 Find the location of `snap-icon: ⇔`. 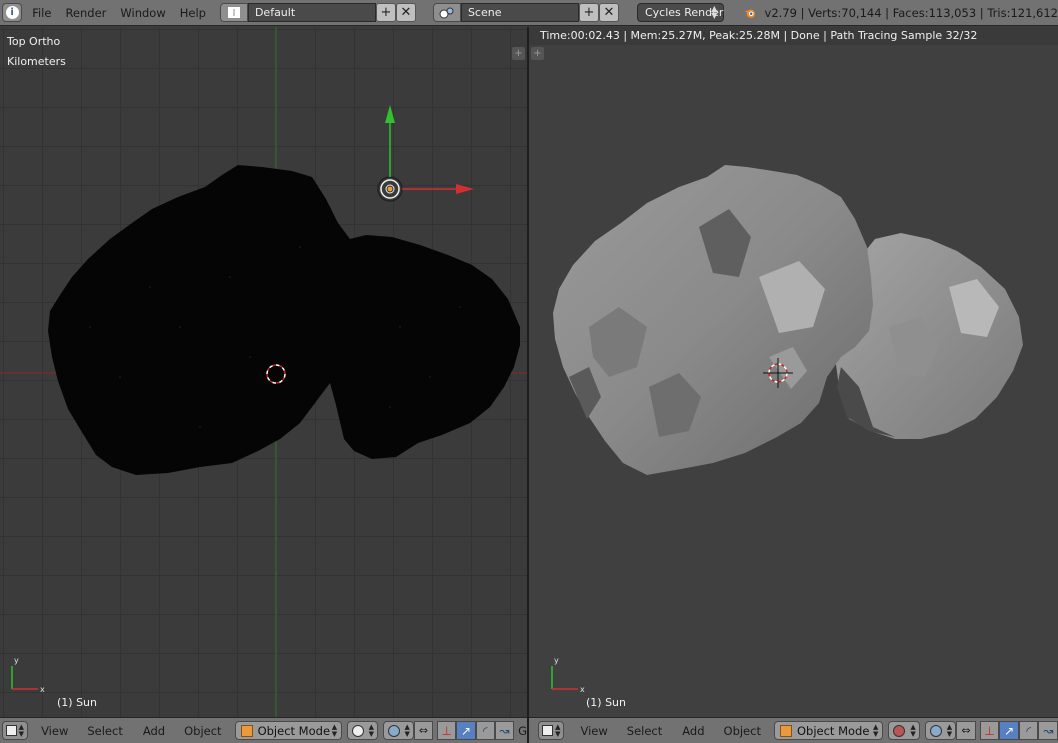

snap-icon: ⇔ is located at coordinates (423, 730).